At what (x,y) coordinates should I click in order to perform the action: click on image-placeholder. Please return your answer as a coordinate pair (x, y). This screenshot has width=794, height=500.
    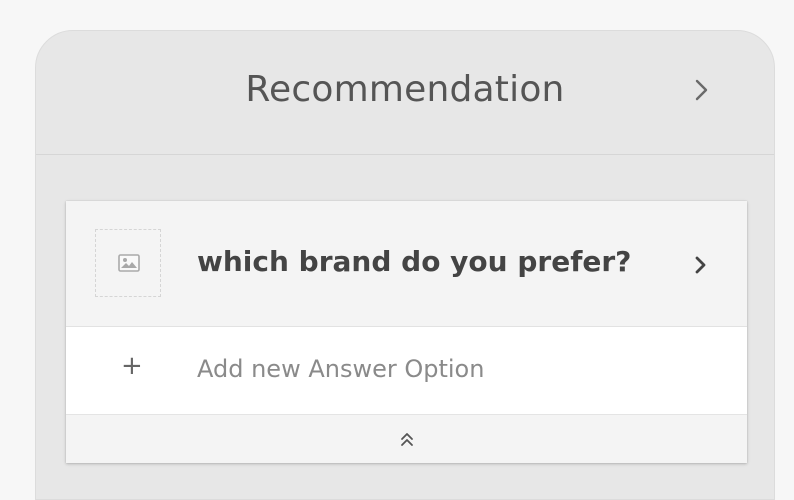
    Looking at the image, I should click on (128, 263).